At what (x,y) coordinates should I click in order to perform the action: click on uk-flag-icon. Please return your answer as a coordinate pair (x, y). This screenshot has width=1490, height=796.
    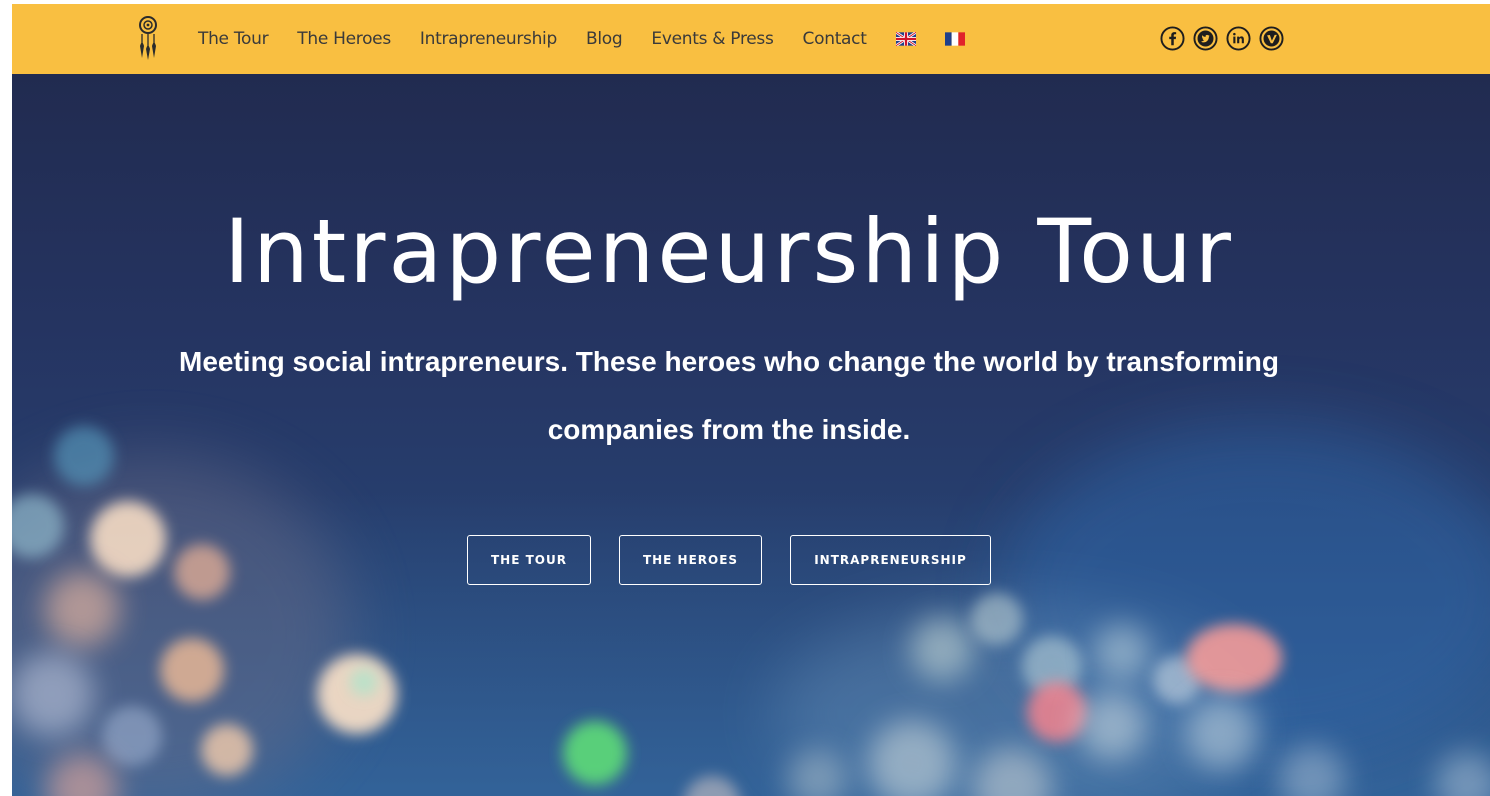
    Looking at the image, I should click on (905, 39).